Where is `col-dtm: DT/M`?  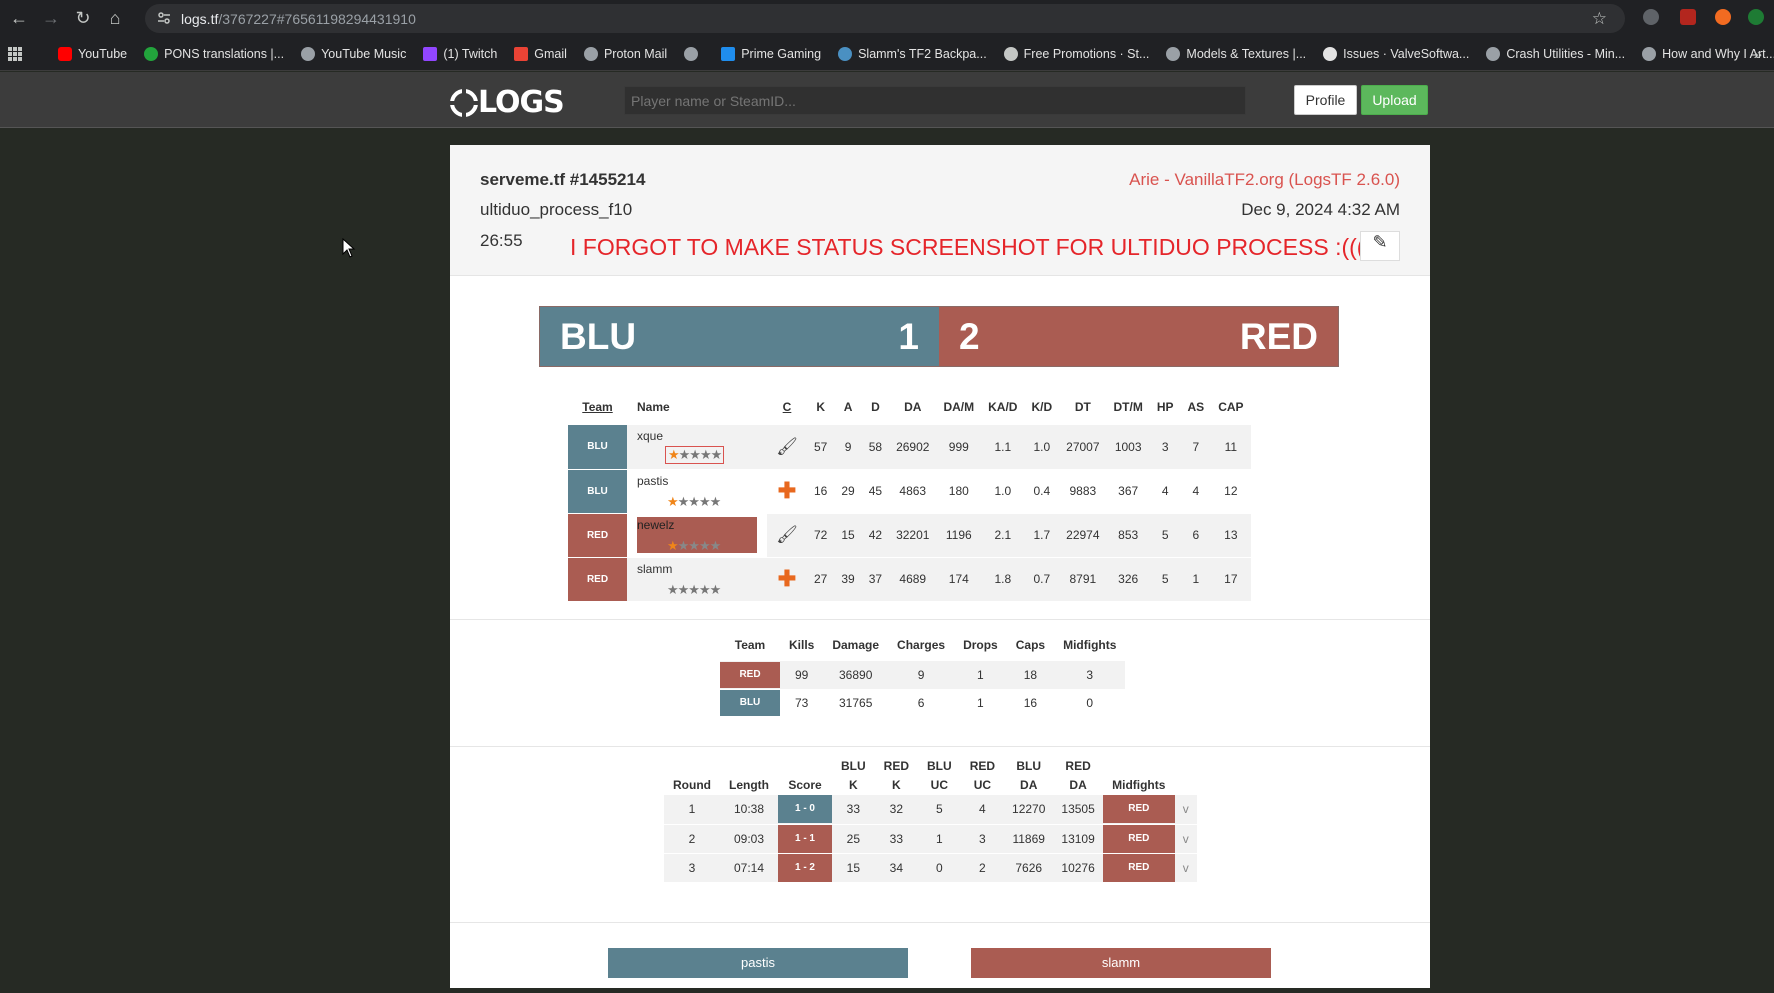 col-dtm: DT/M is located at coordinates (1128, 406).